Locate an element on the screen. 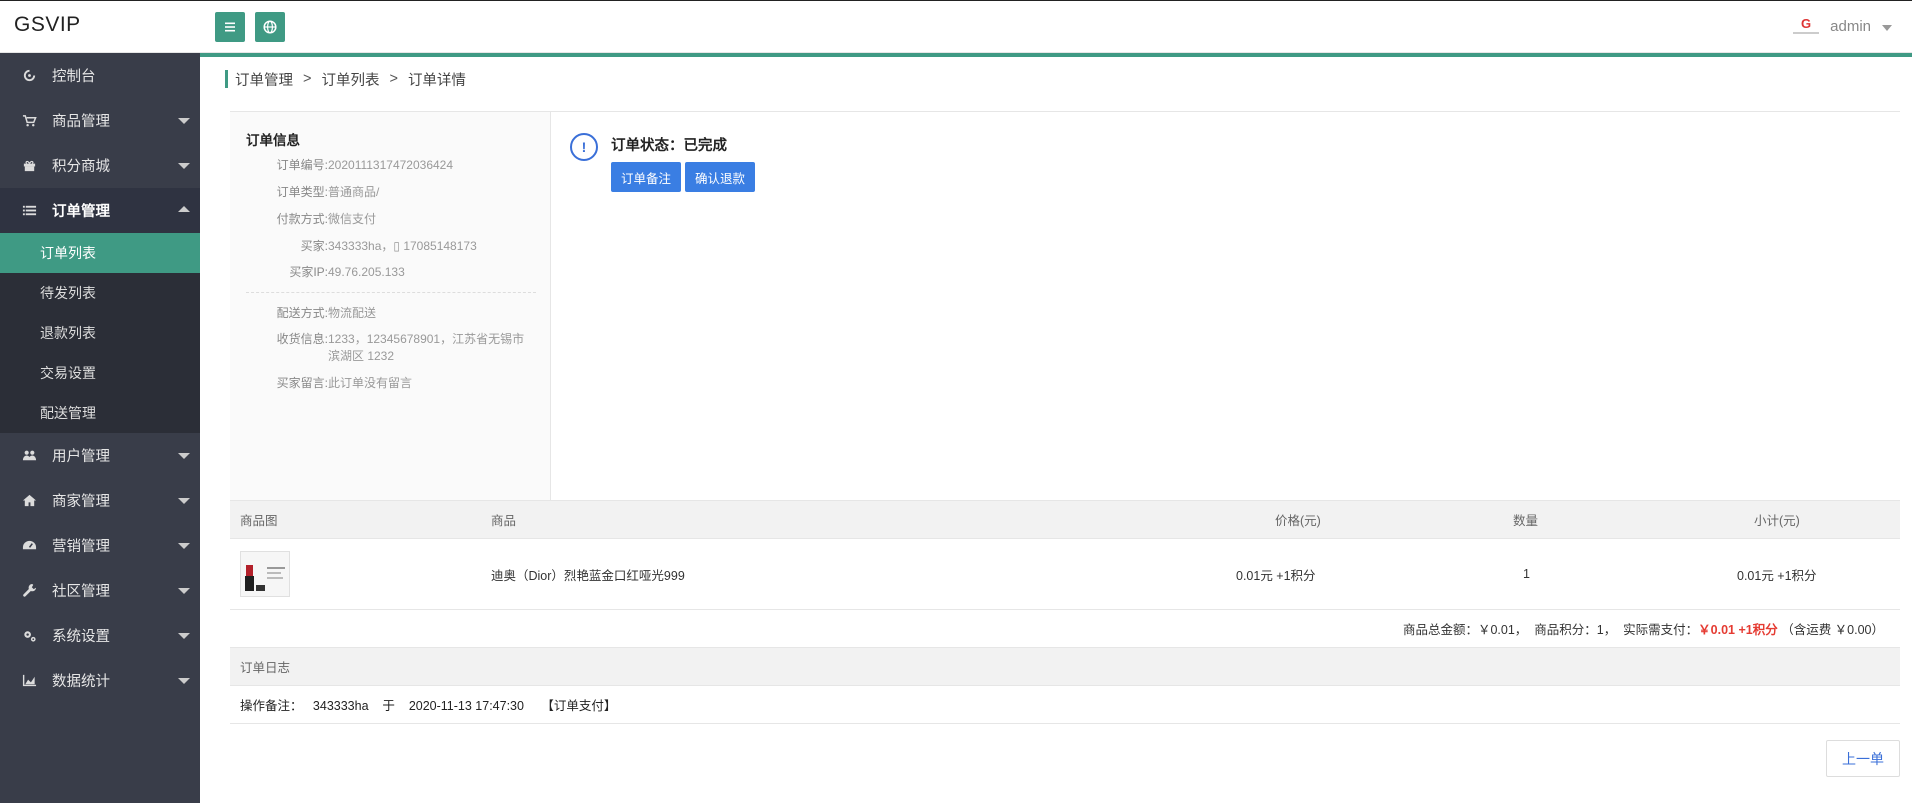  sidebar-item-community: 社区管理 is located at coordinates (100, 590).